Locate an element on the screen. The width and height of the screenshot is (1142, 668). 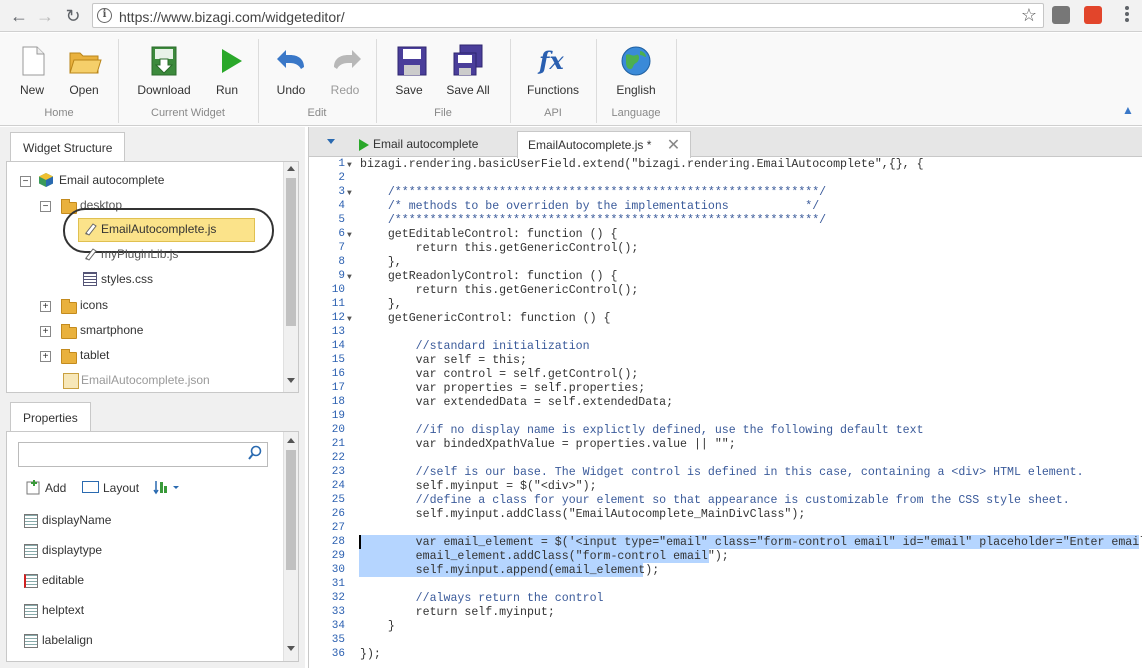
tabs-dropdown-icon is located at coordinates (331, 141).